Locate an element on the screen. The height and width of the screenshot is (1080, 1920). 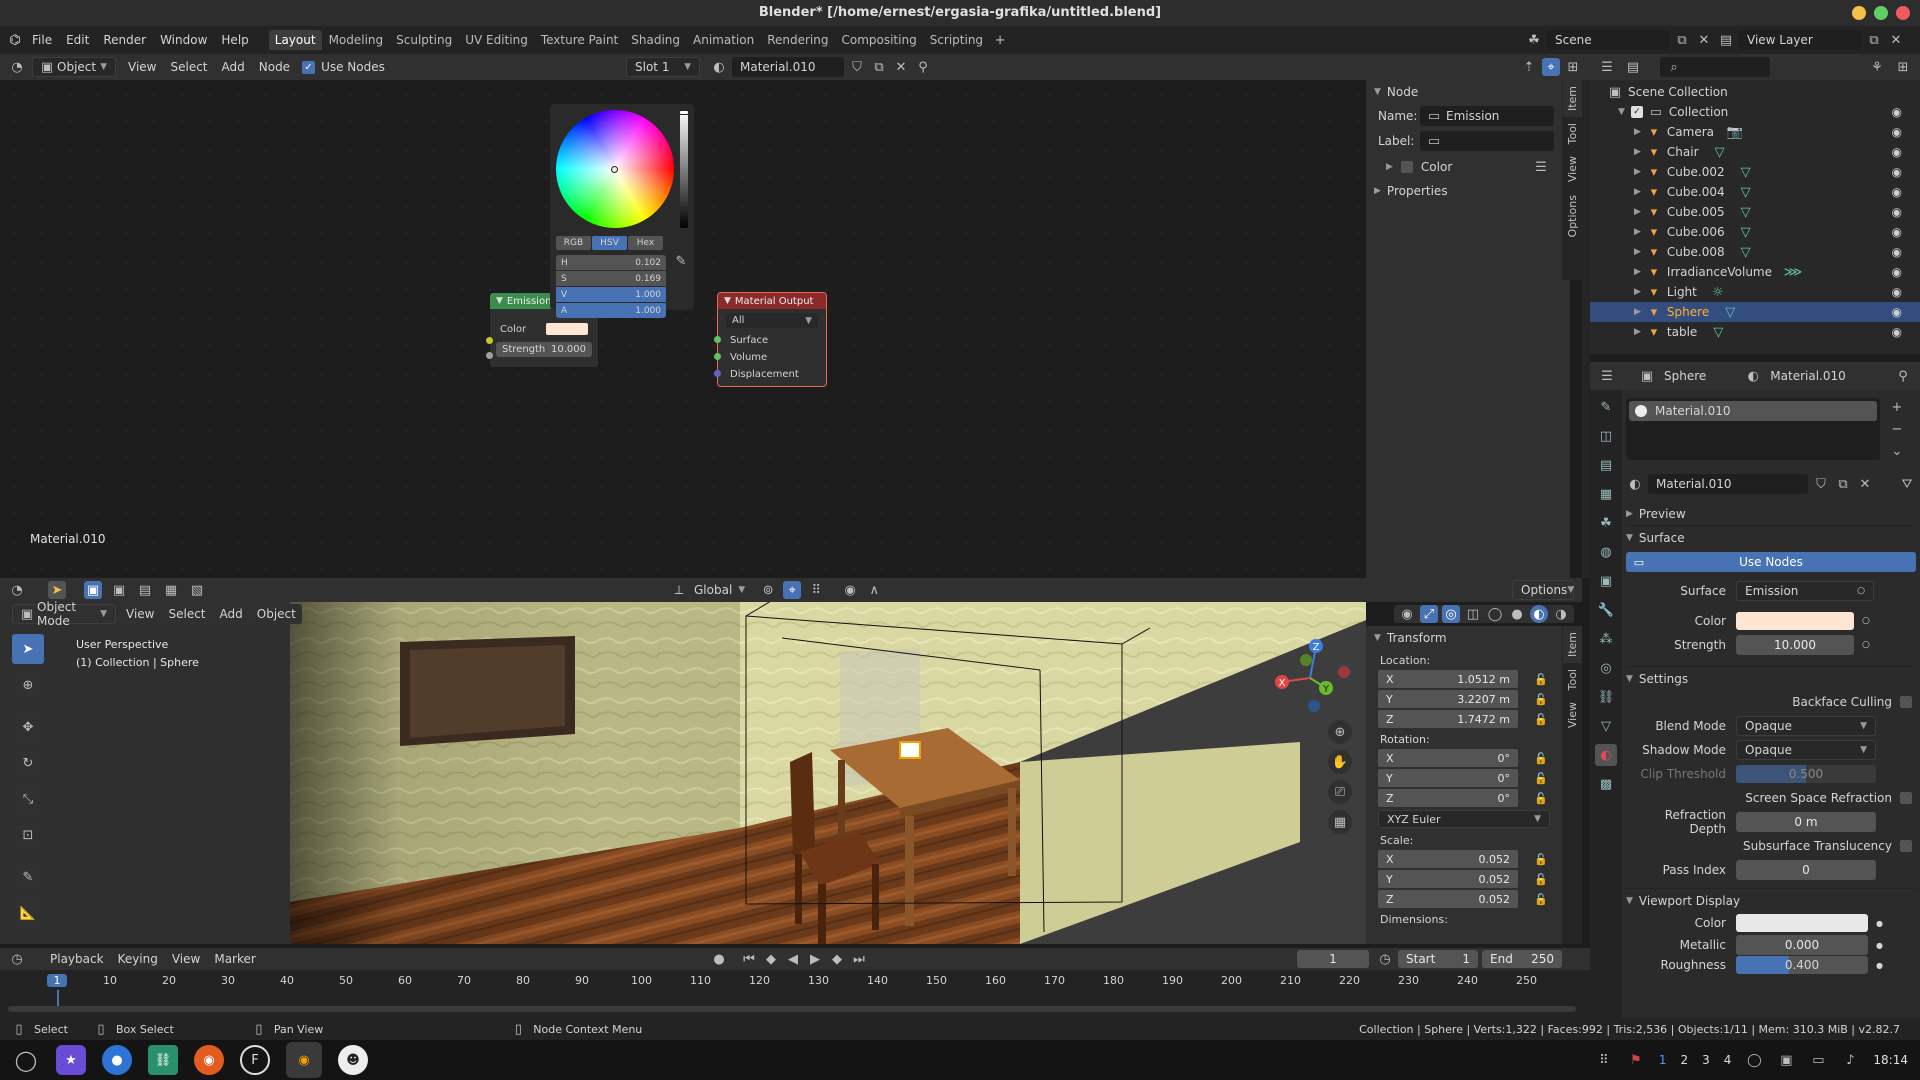
collection-visibility-icon: ◉ is located at coordinates (1897, 112).